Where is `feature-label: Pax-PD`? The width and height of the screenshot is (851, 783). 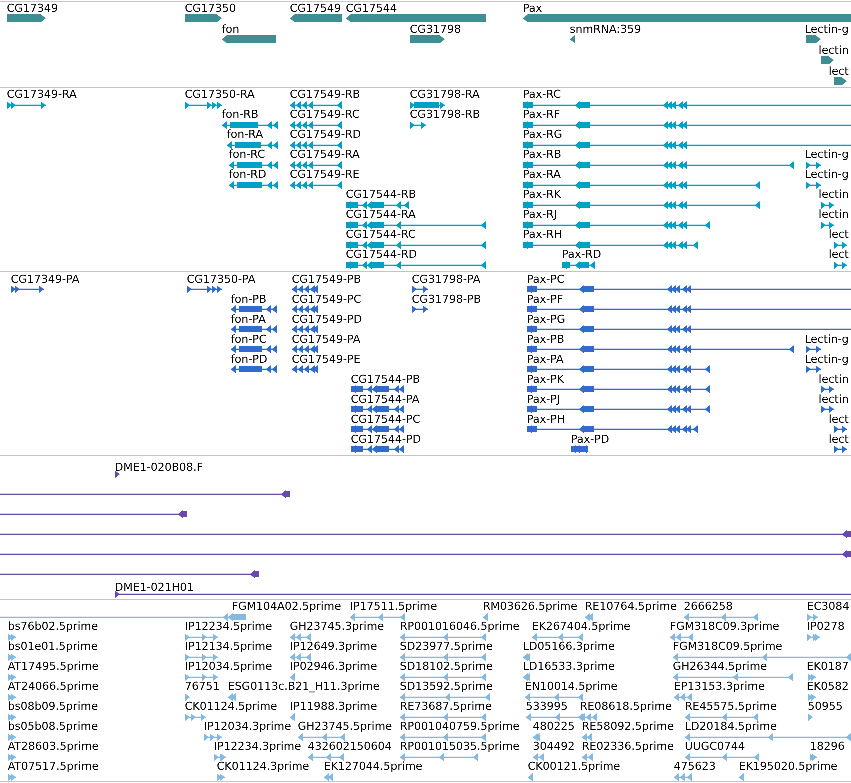
feature-label: Pax-PD is located at coordinates (590, 440).